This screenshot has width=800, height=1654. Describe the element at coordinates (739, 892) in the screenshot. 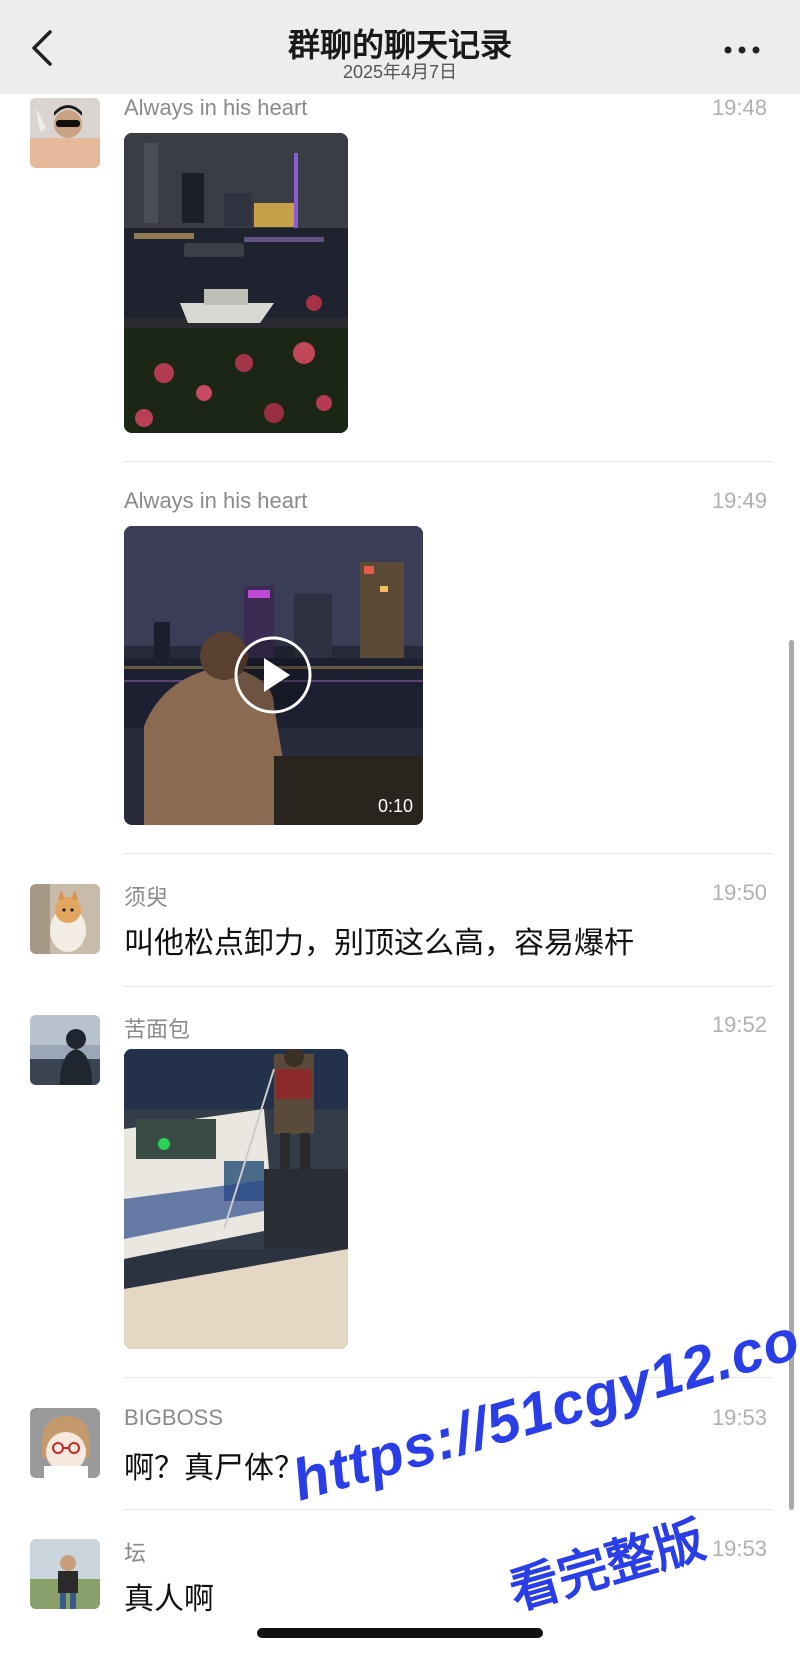

I see `message-time: 19:50` at that location.